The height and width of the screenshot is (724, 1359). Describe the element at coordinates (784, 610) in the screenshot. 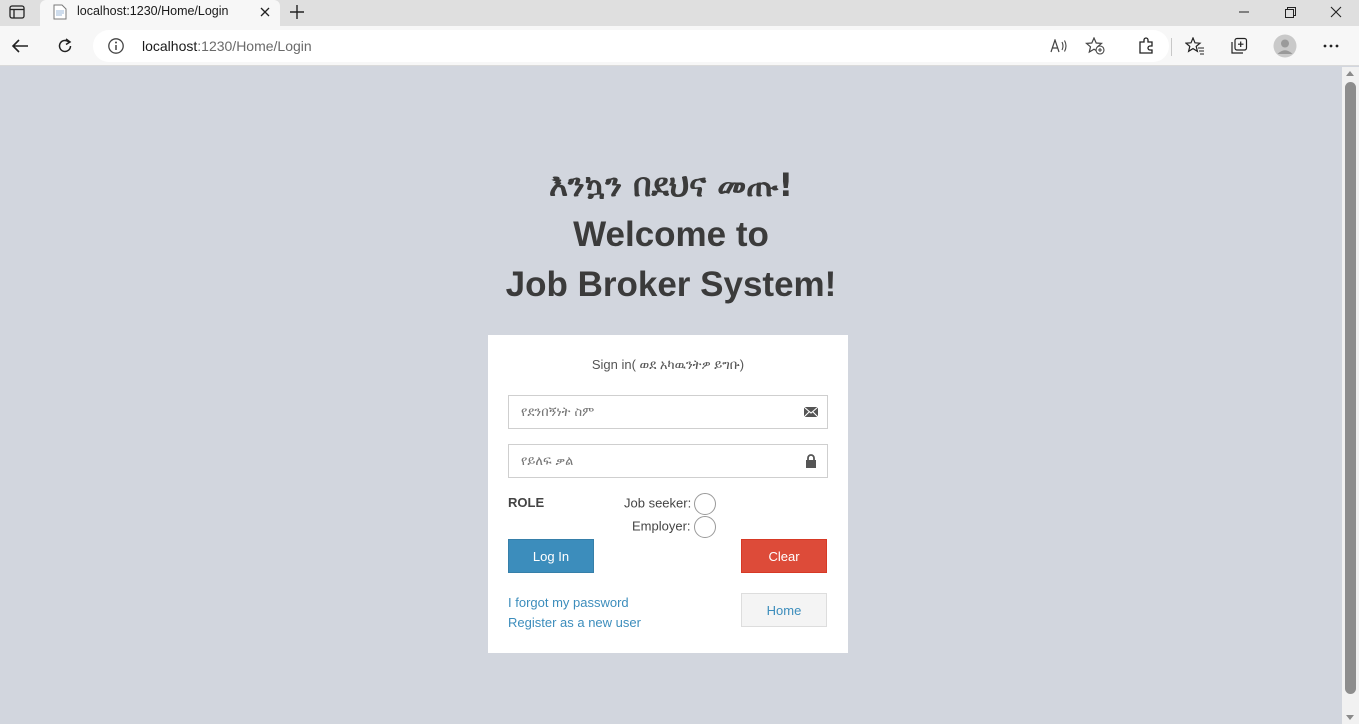

I see `home-button: Home` at that location.